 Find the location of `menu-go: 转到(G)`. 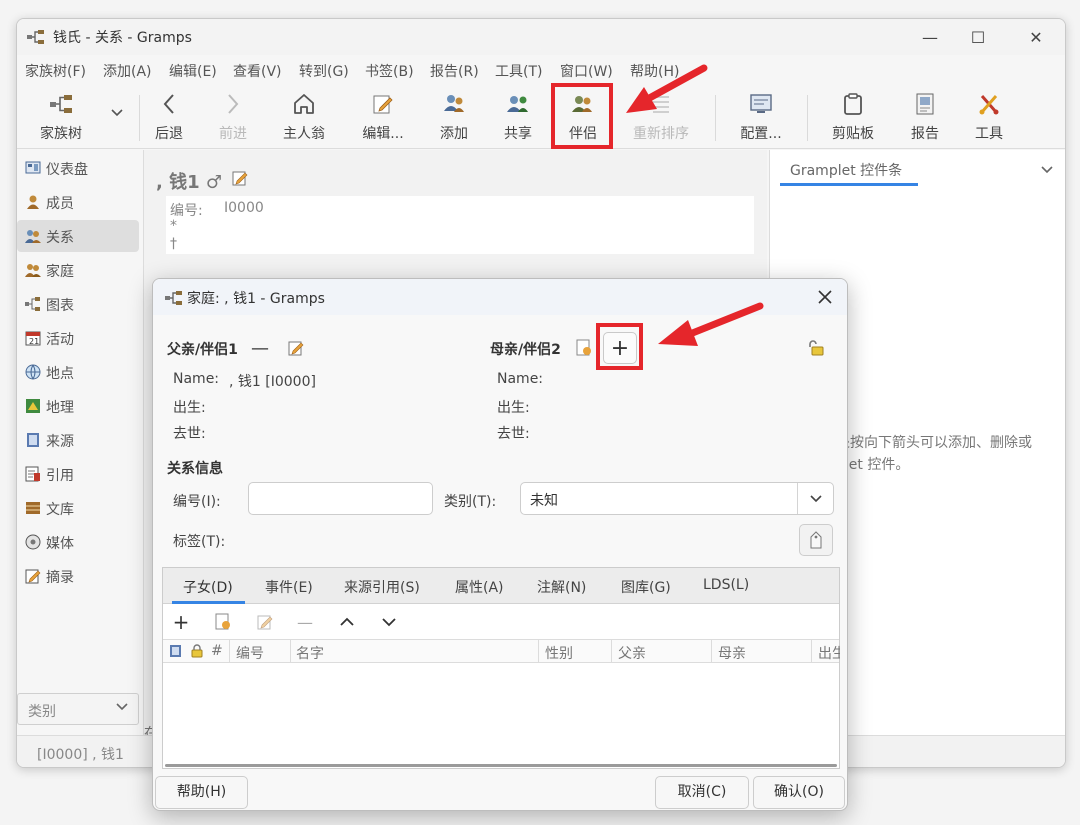

menu-go: 转到(G) is located at coordinates (324, 71).